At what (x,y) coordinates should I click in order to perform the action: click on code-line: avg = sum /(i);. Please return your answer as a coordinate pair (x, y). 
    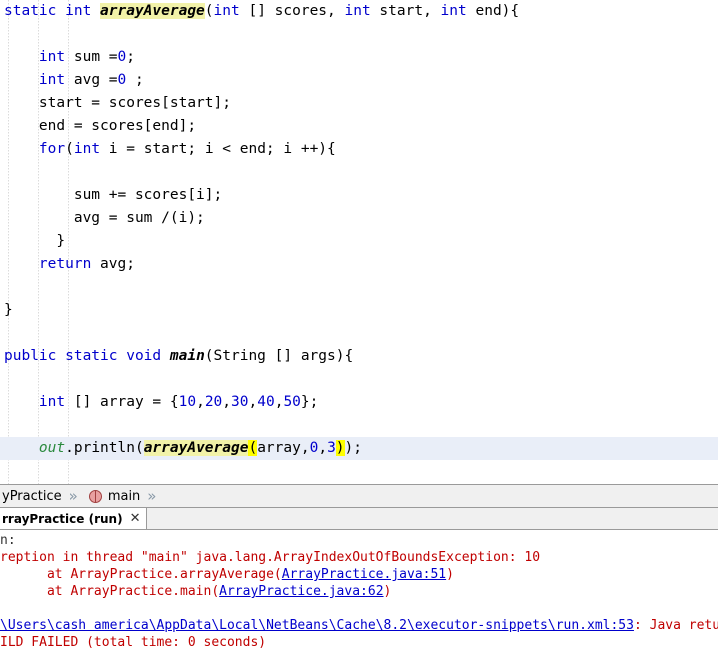
    Looking at the image, I should click on (359, 218).